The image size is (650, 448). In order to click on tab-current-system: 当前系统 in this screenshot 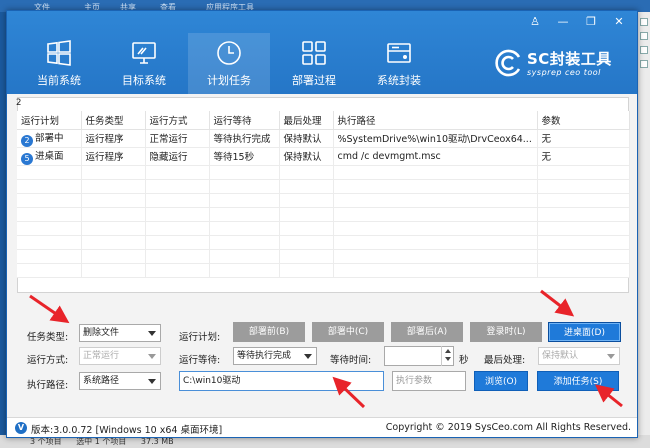, I will do `click(59, 63)`.